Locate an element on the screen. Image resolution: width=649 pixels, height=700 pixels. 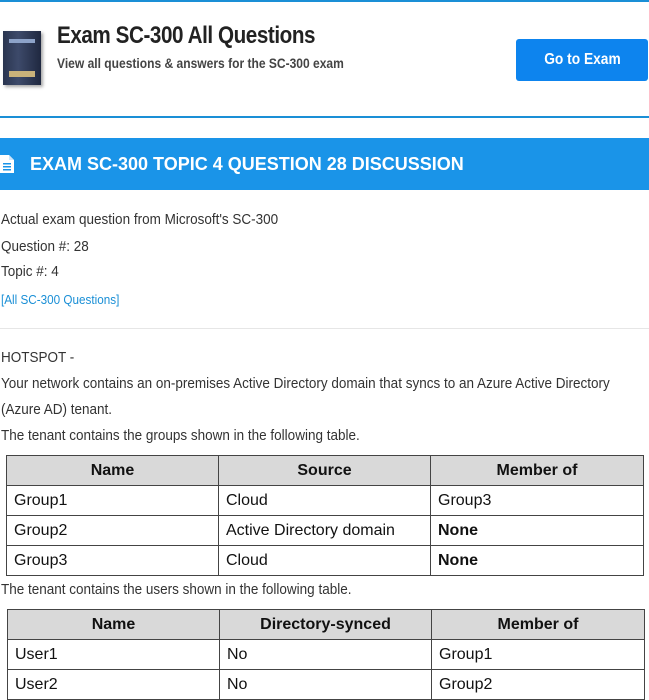
exam-book-icon is located at coordinates (22, 58).